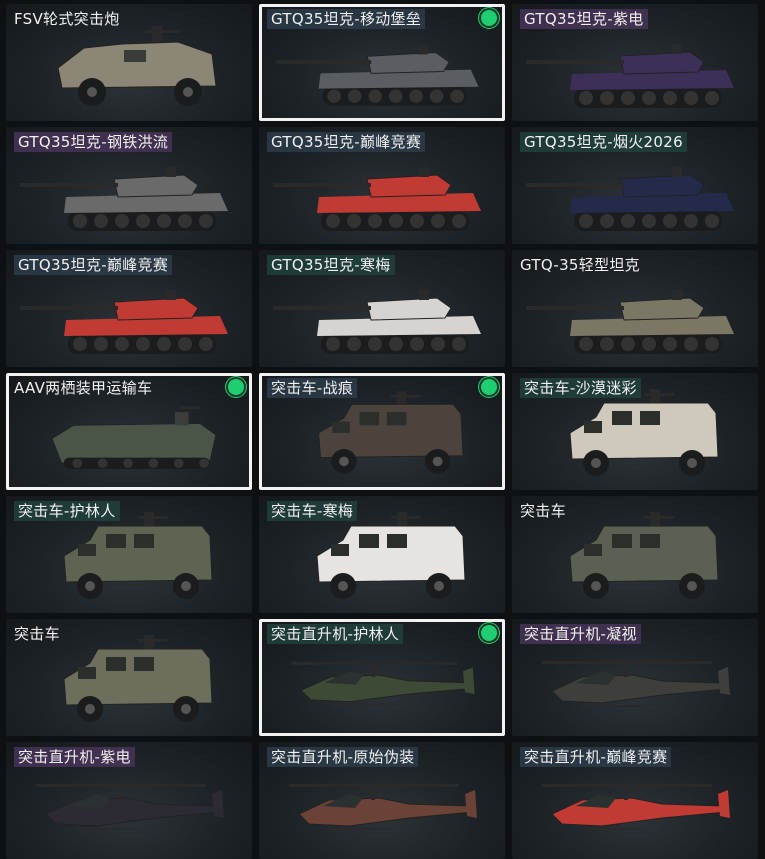 This screenshot has width=765, height=859. I want to click on vehicle-skin-name: 突击车-战痕, so click(312, 388).